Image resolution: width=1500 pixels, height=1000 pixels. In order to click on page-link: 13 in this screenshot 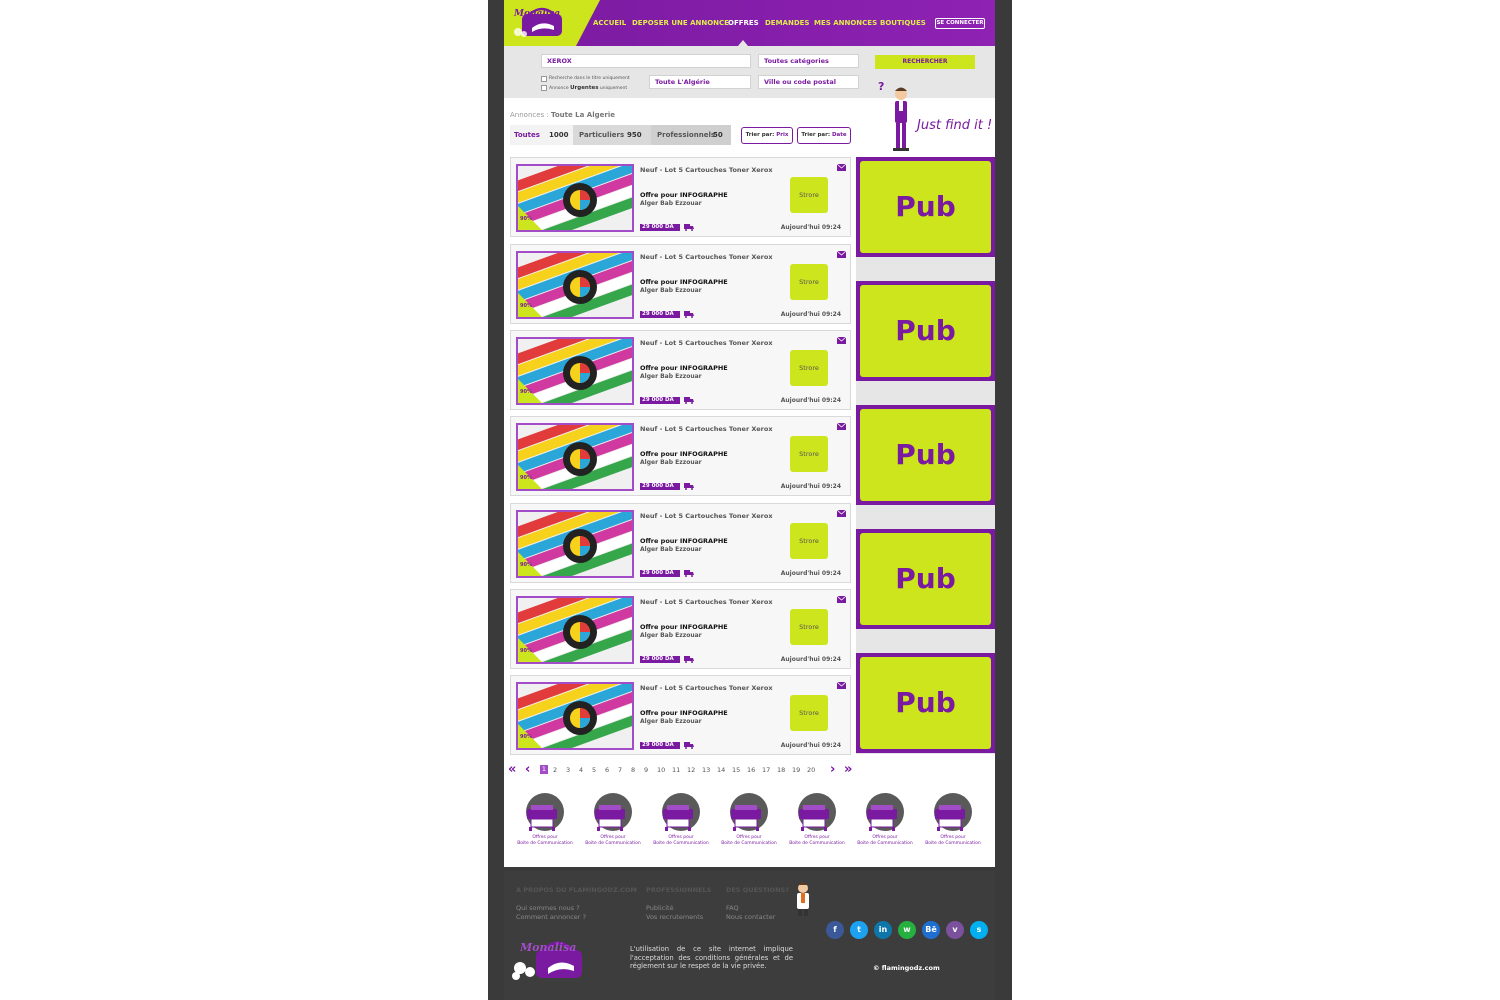, I will do `click(706, 770)`.